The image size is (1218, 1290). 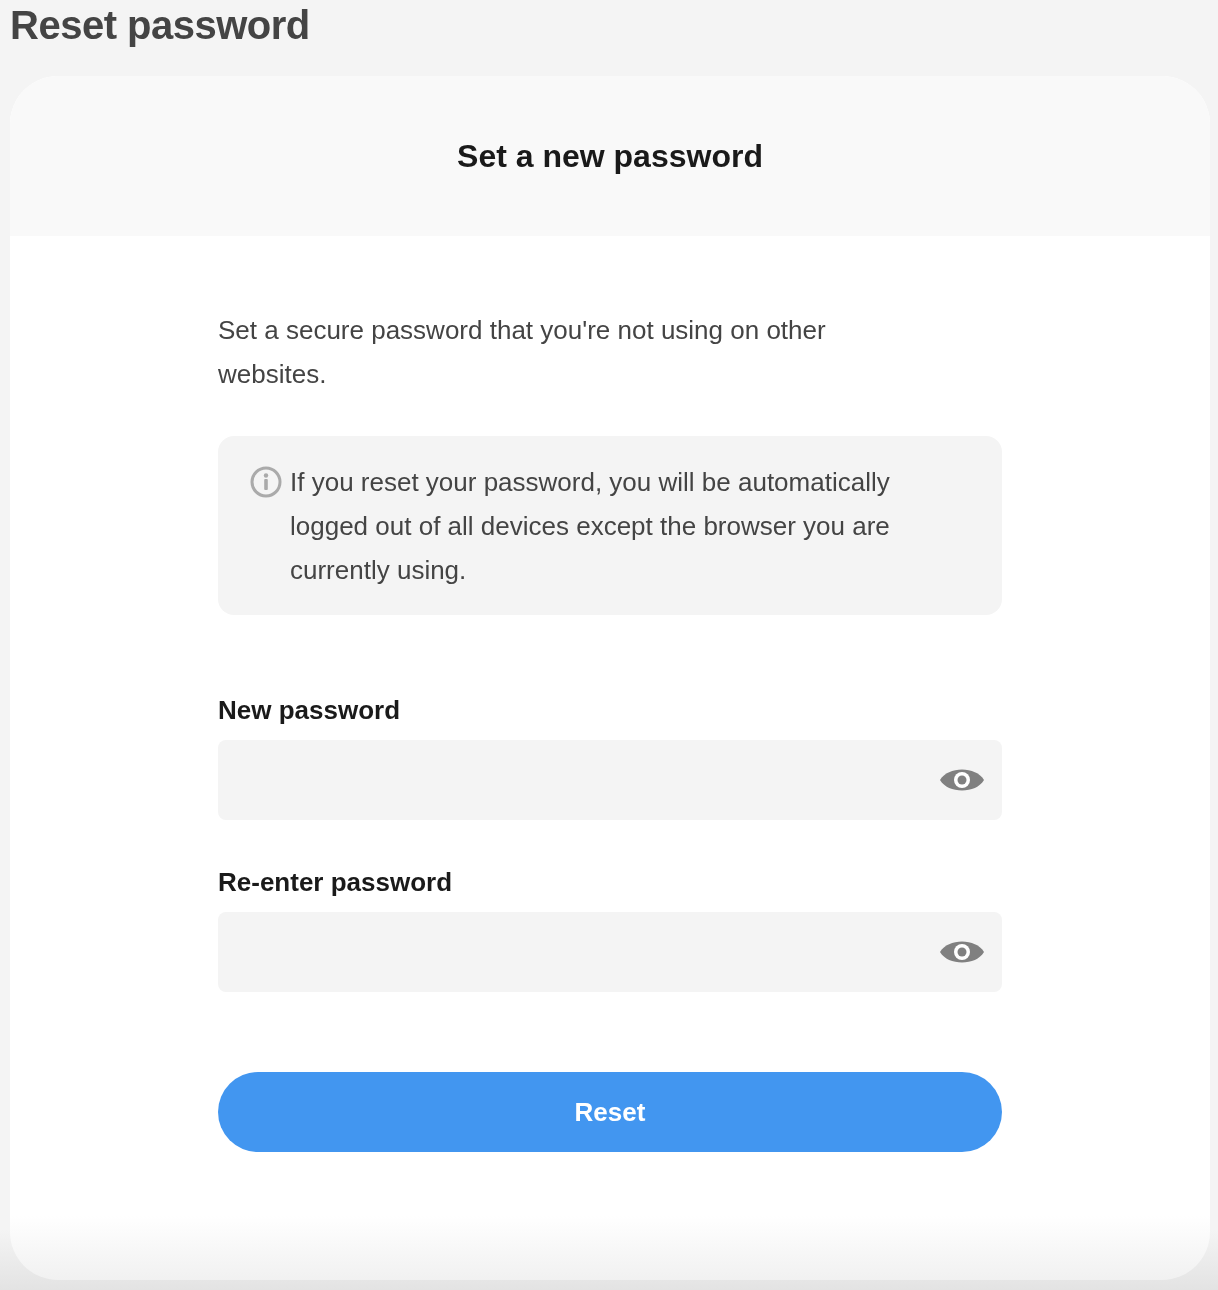 I want to click on info-icon, so click(x=266, y=482).